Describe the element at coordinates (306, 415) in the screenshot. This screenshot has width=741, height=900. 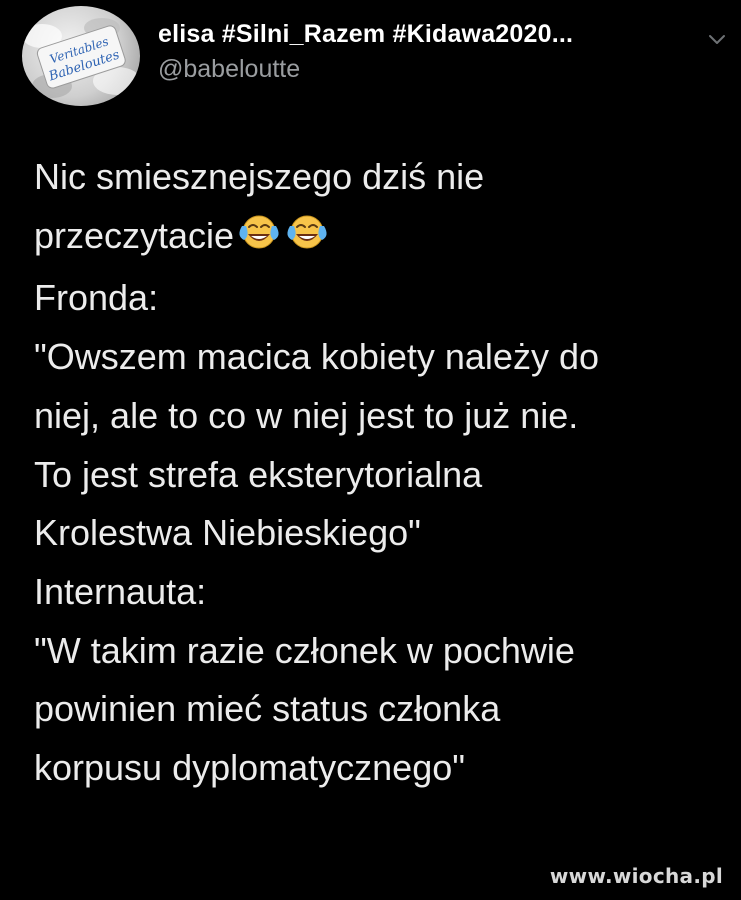
I see `tweet-line: niej, ale to co w niej jest to już nie.` at that location.